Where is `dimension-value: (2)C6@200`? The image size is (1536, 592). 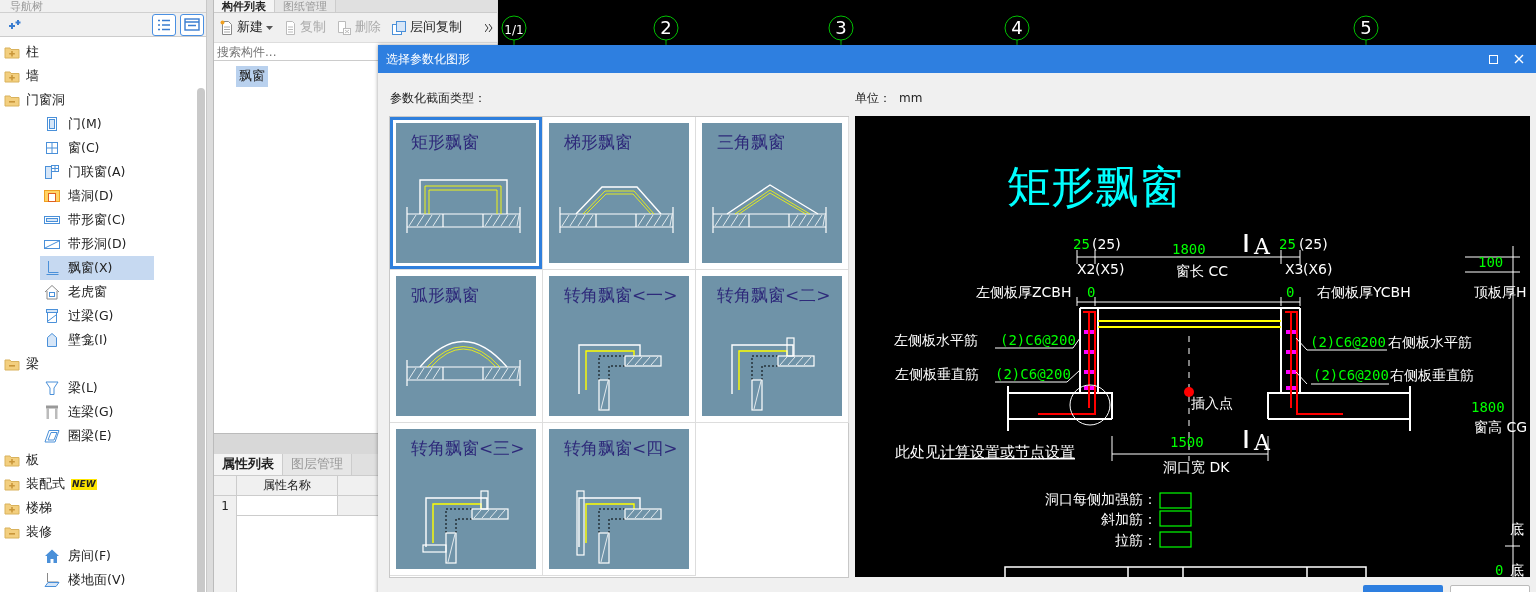
dimension-value: (2)C6@200 is located at coordinates (1033, 374).